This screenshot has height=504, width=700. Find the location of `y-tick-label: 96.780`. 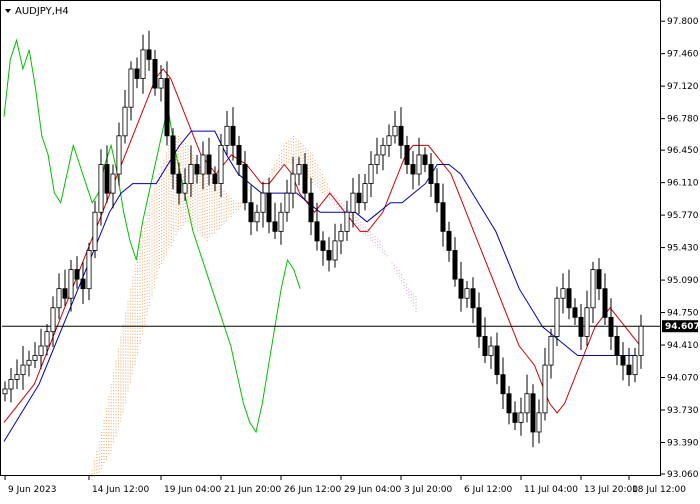

y-tick-label: 96.780 is located at coordinates (683, 120).